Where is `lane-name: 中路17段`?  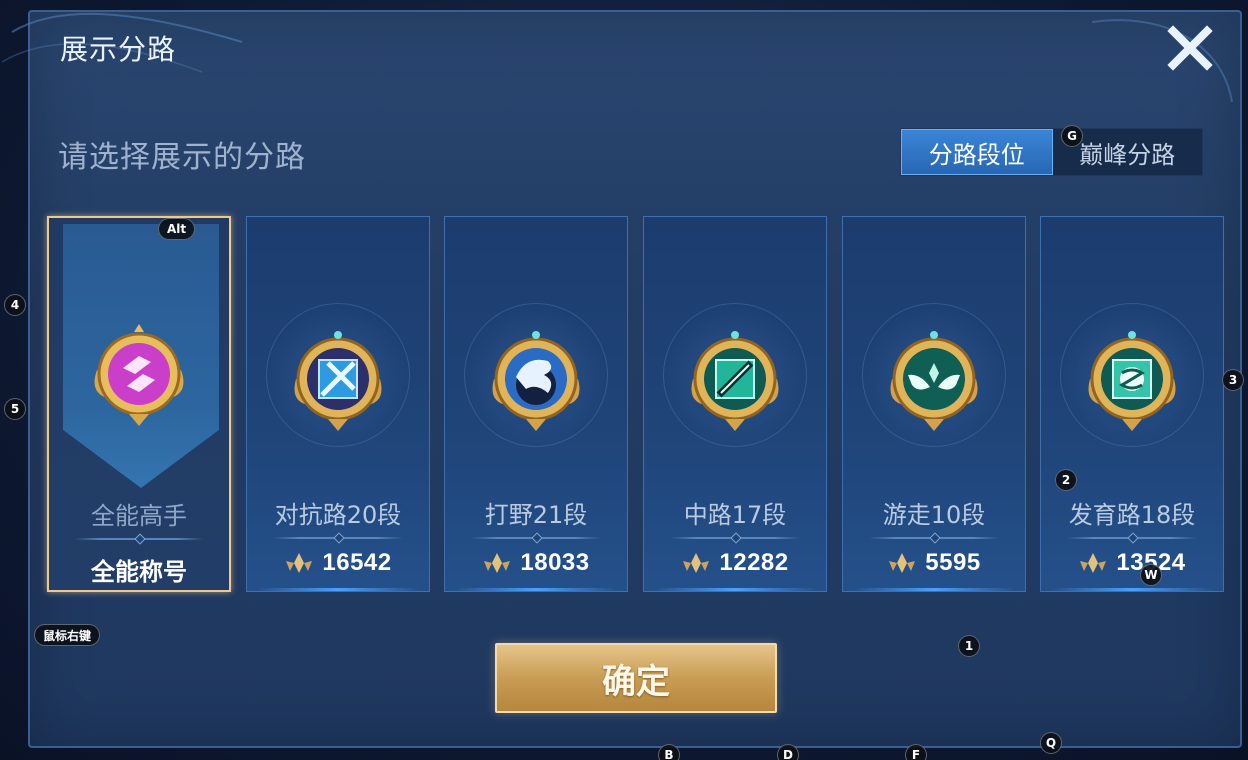 lane-name: 中路17段 is located at coordinates (735, 515).